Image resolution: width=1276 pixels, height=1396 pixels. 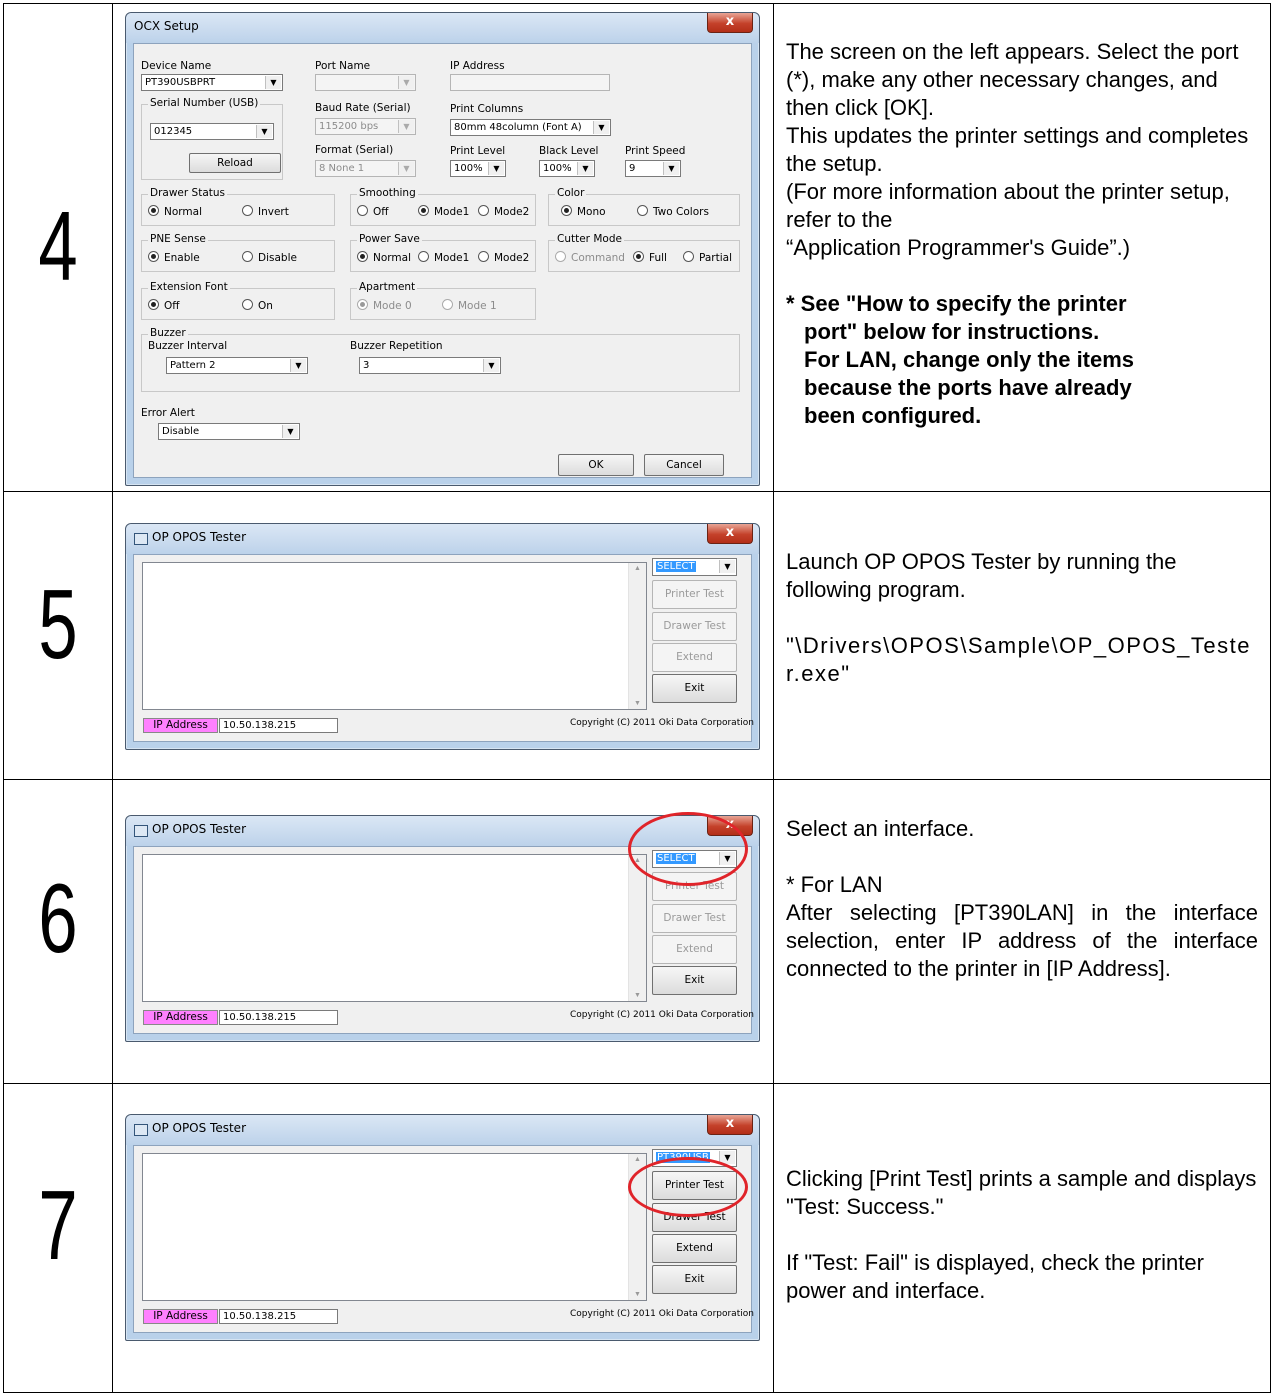 What do you see at coordinates (58, 1225) in the screenshot?
I see `step-number-7: 7` at bounding box center [58, 1225].